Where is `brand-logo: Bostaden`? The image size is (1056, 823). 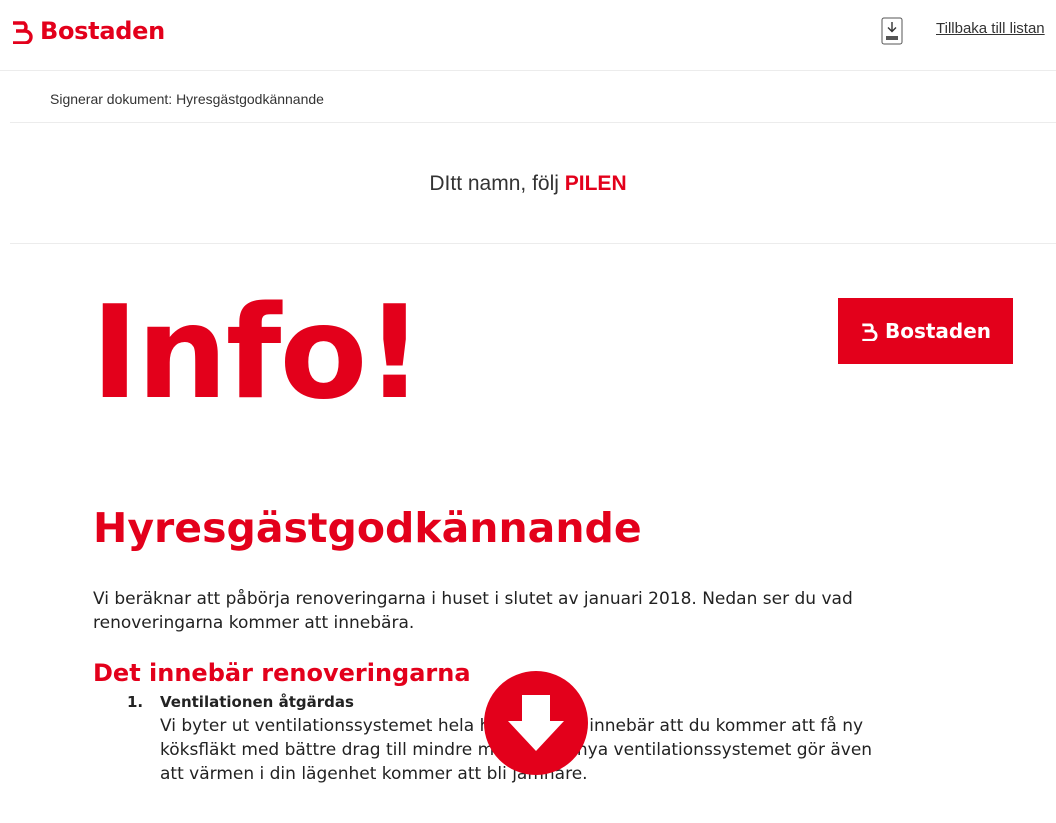 brand-logo: Bostaden is located at coordinates (87, 31).